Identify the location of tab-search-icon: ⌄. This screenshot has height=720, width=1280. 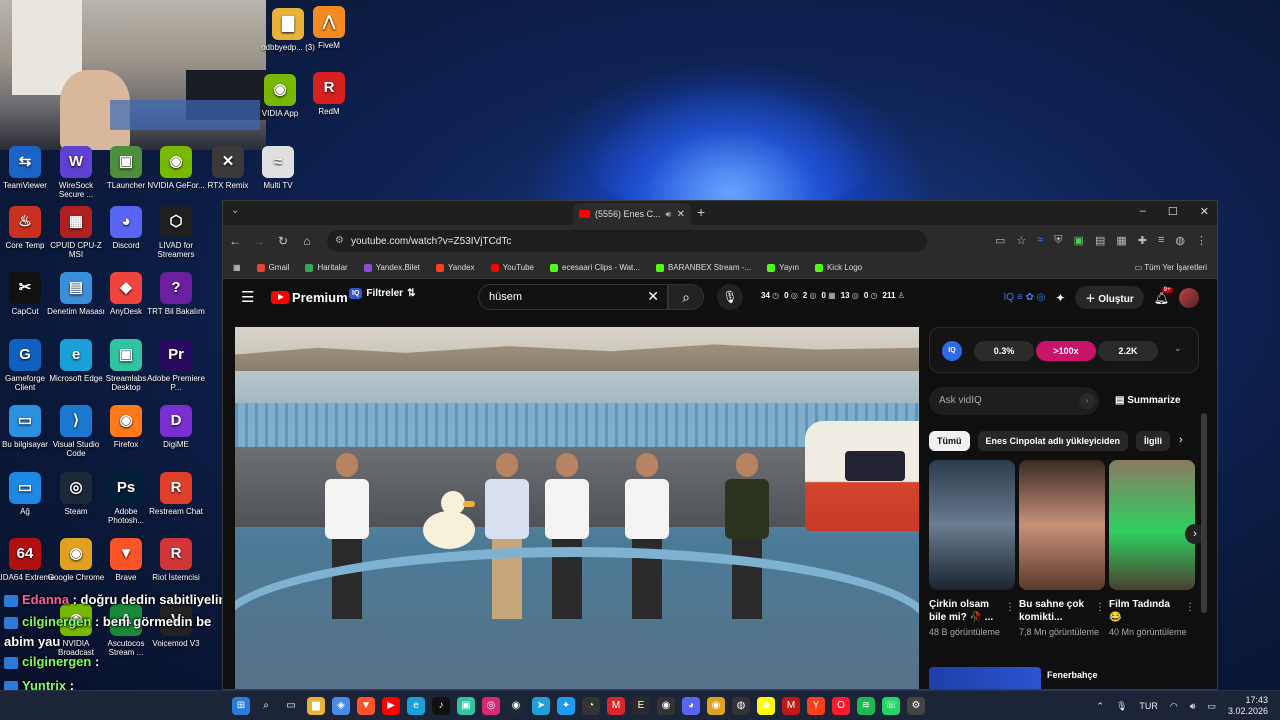
(235, 210).